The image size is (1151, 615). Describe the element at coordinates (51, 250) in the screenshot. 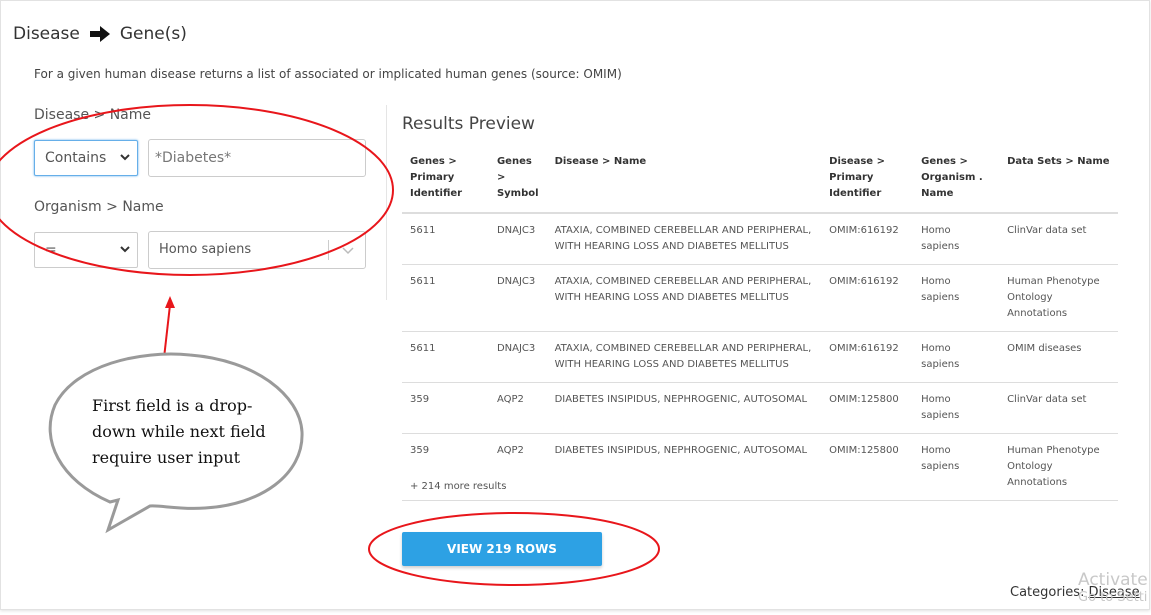

I see `organism-operator-value: =` at that location.